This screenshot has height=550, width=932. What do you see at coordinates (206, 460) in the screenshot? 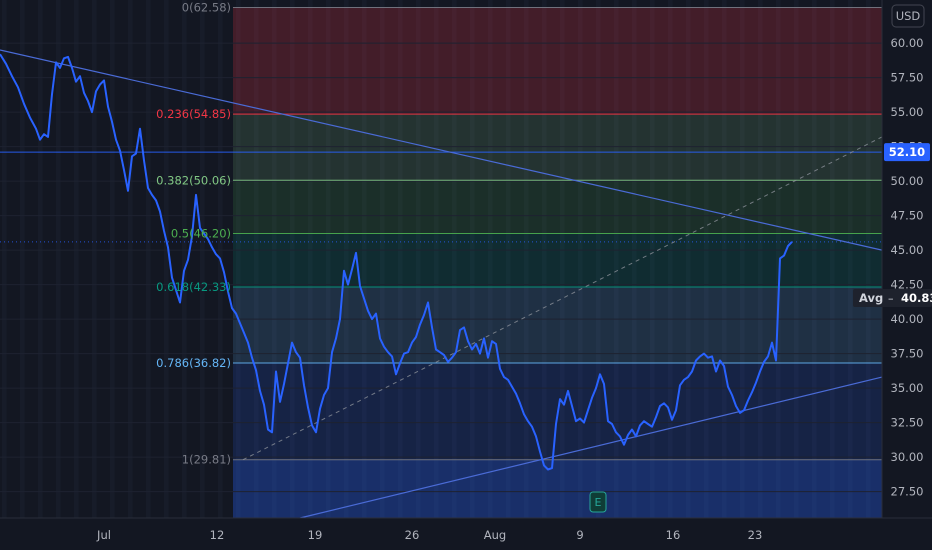
I see `fib-label: 1(29.81)` at bounding box center [206, 460].